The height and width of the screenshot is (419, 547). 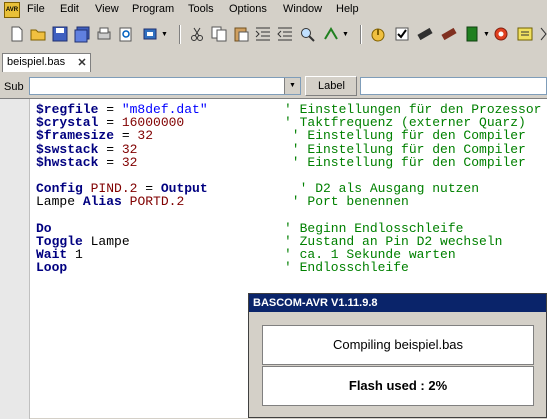 What do you see at coordinates (346, 202) in the screenshot?
I see `code-comment: ' Port benennen` at bounding box center [346, 202].